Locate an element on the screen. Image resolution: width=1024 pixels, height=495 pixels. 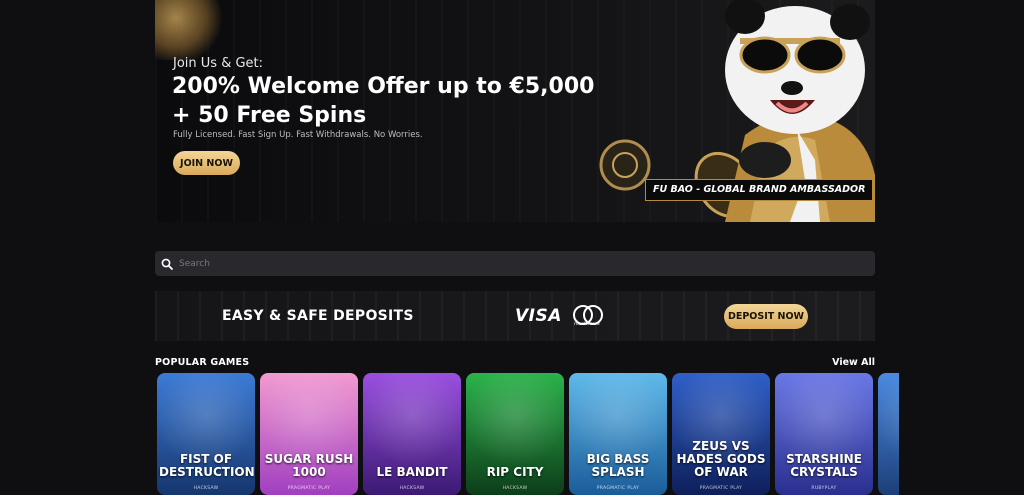
game-title: BIG BASS SPLASH is located at coordinates (618, 465).